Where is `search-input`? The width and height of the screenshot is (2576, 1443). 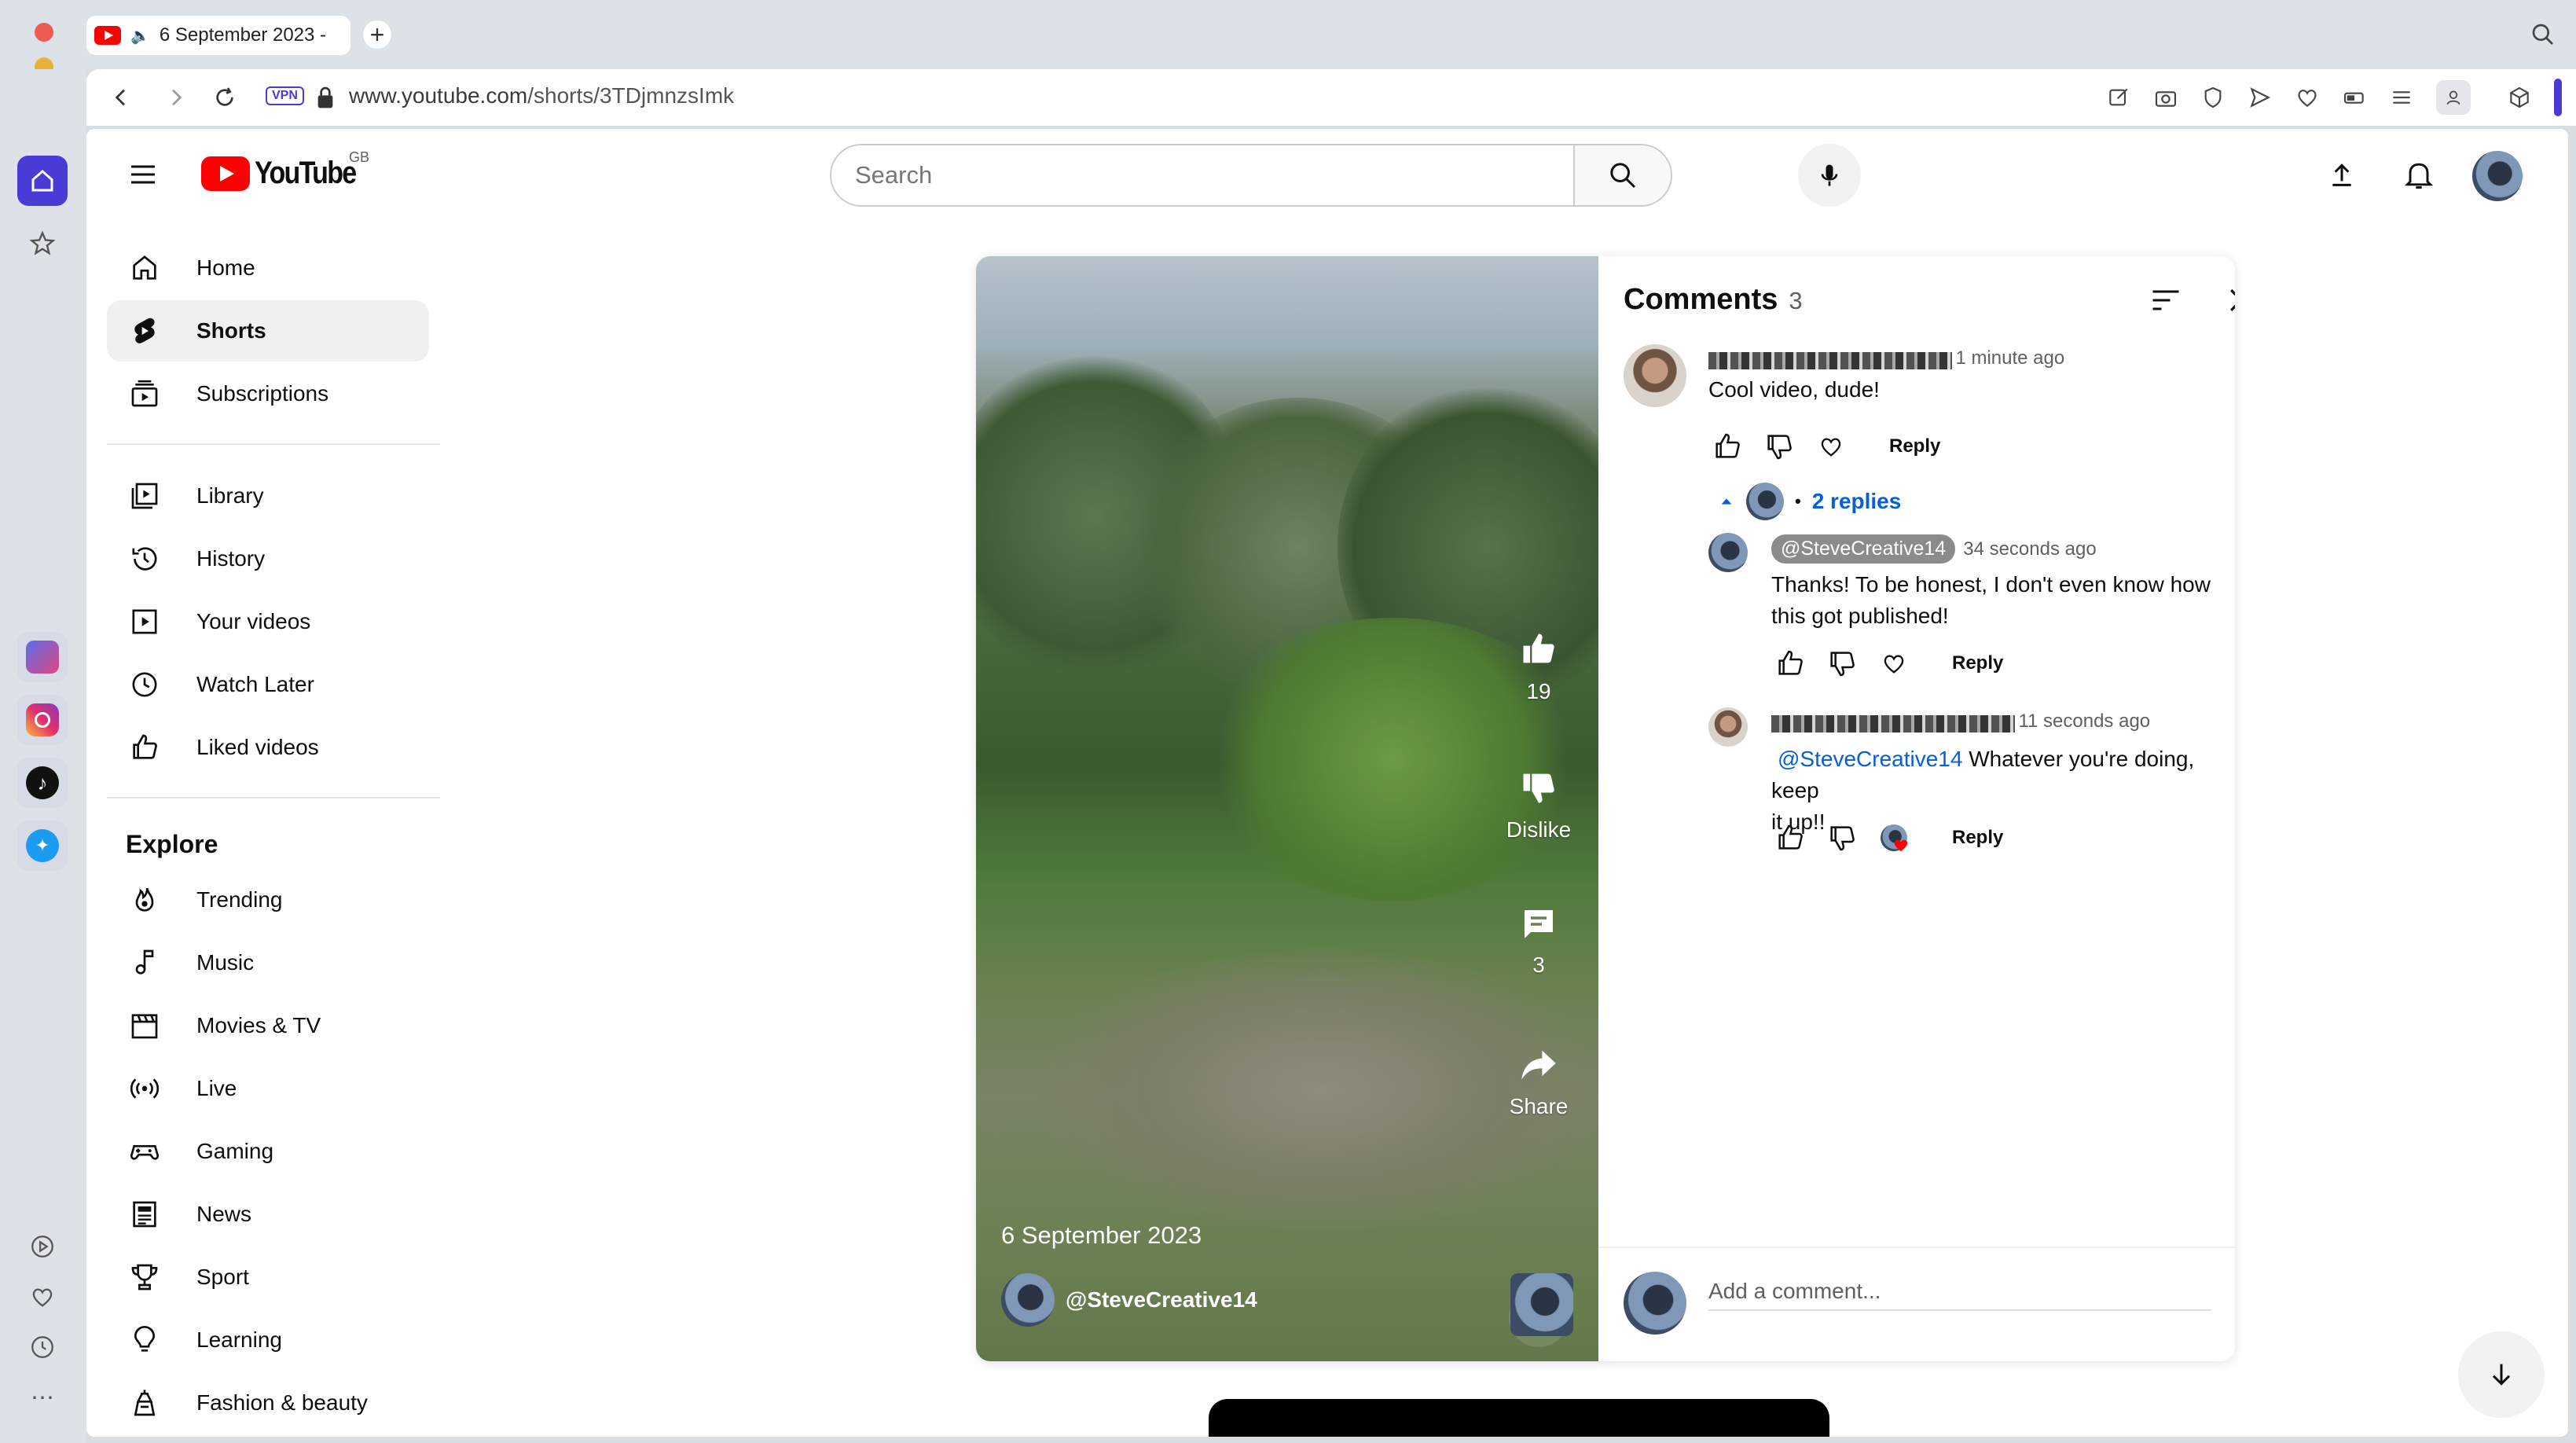 search-input is located at coordinates (1251, 175).